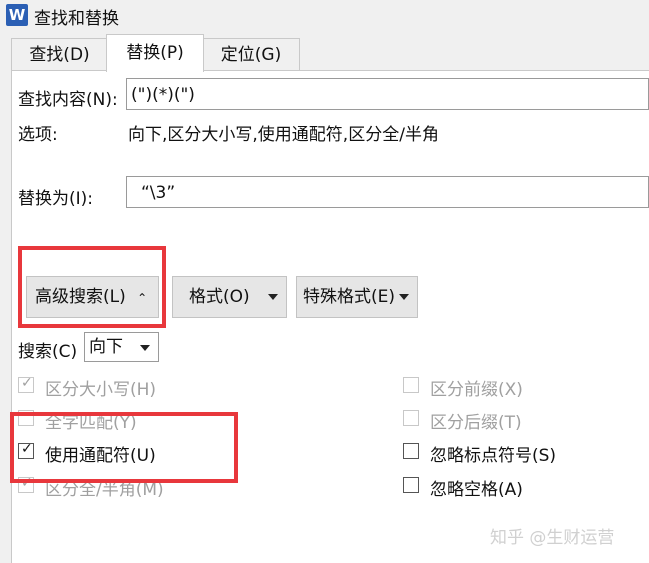 The image size is (649, 563). What do you see at coordinates (56, 199) in the screenshot?
I see `replace-label: 替换为(I):` at bounding box center [56, 199].